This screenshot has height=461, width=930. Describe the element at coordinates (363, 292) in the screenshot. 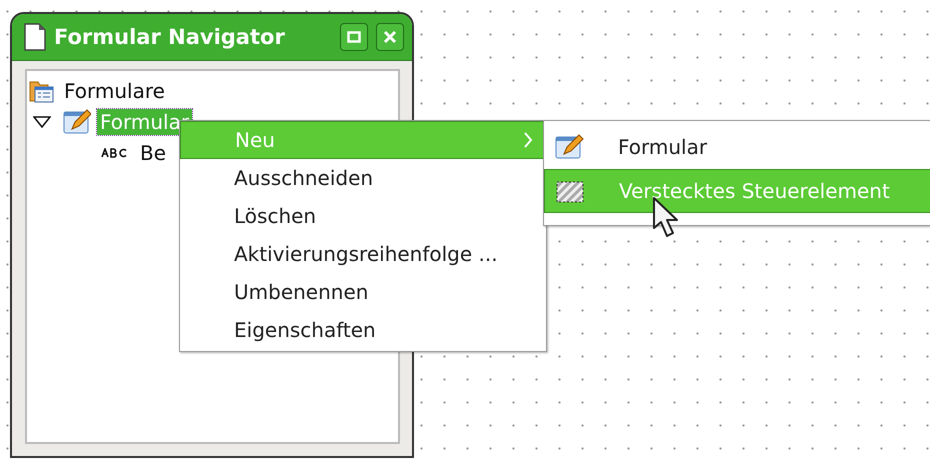

I see `menu-item: Umbenennen` at that location.